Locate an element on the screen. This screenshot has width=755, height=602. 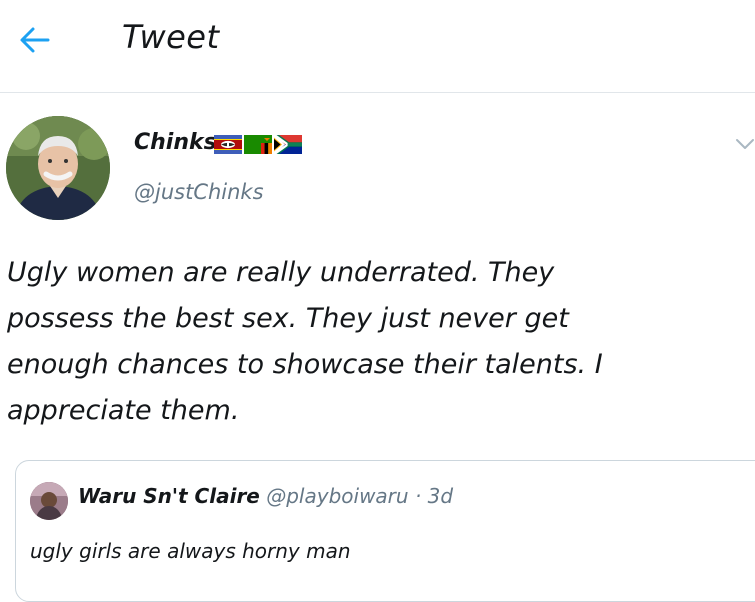
quoted-avatar is located at coordinates (49, 501).